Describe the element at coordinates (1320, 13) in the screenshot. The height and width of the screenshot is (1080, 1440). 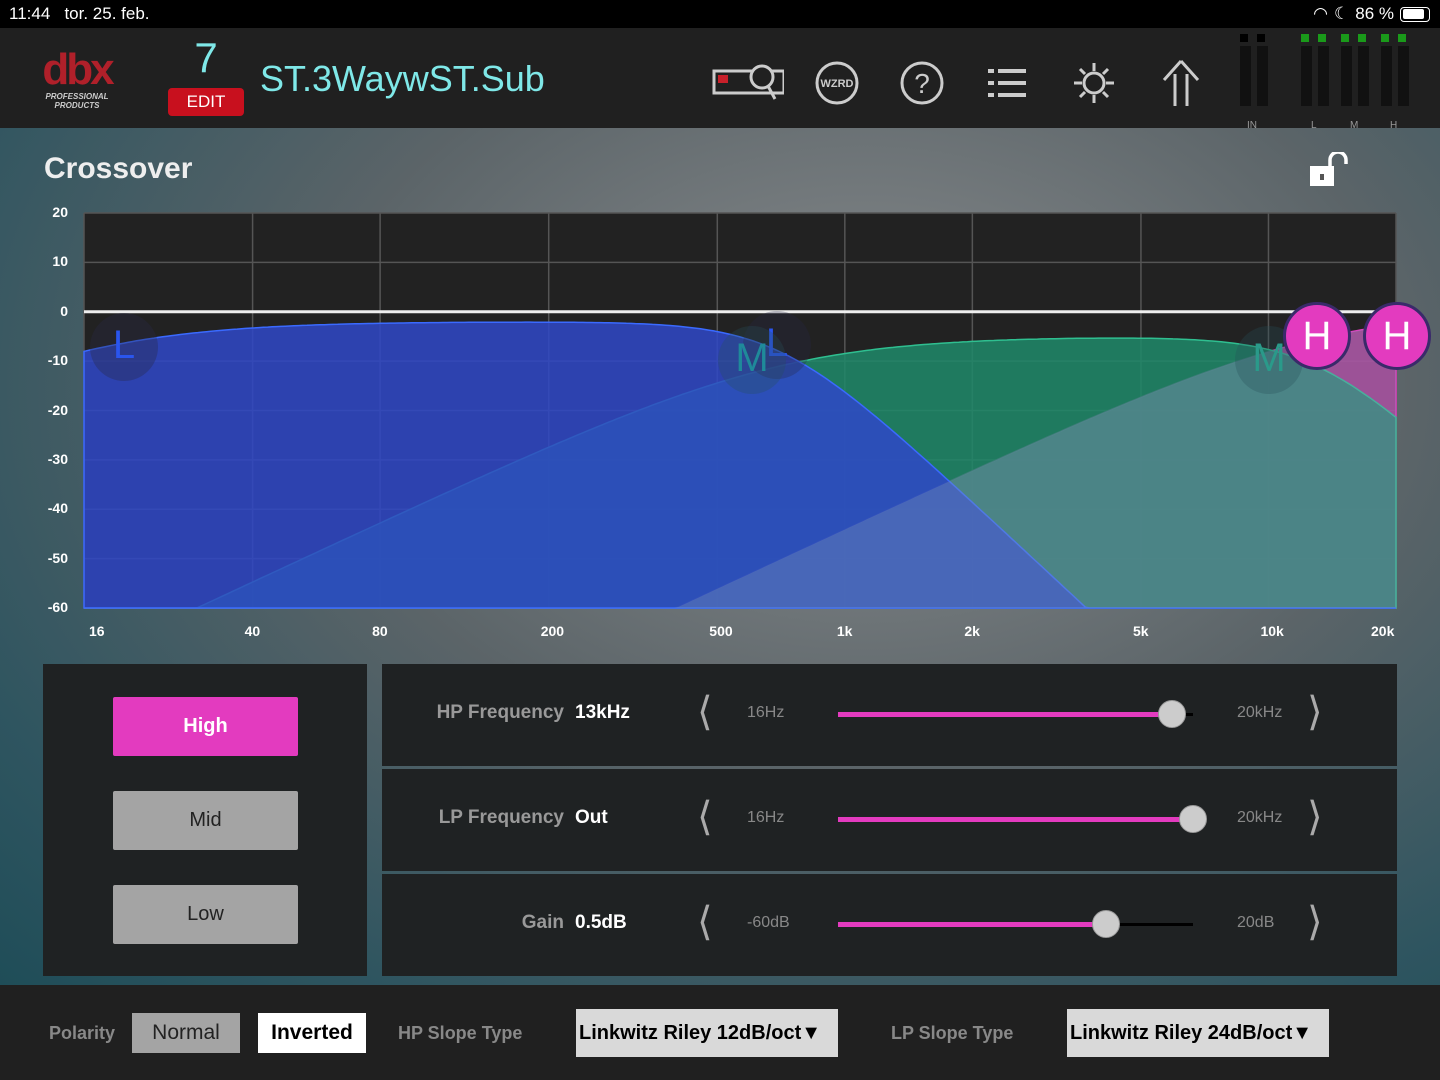
I see `wifi-icon: ◠` at that location.